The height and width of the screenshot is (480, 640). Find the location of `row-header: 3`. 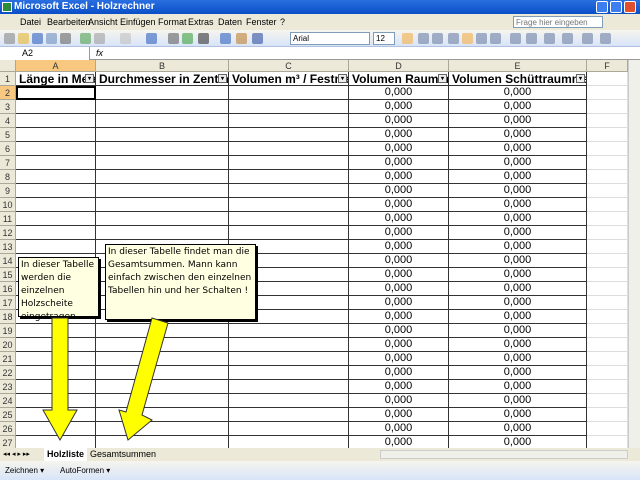

row-header: 3 is located at coordinates (8, 107).